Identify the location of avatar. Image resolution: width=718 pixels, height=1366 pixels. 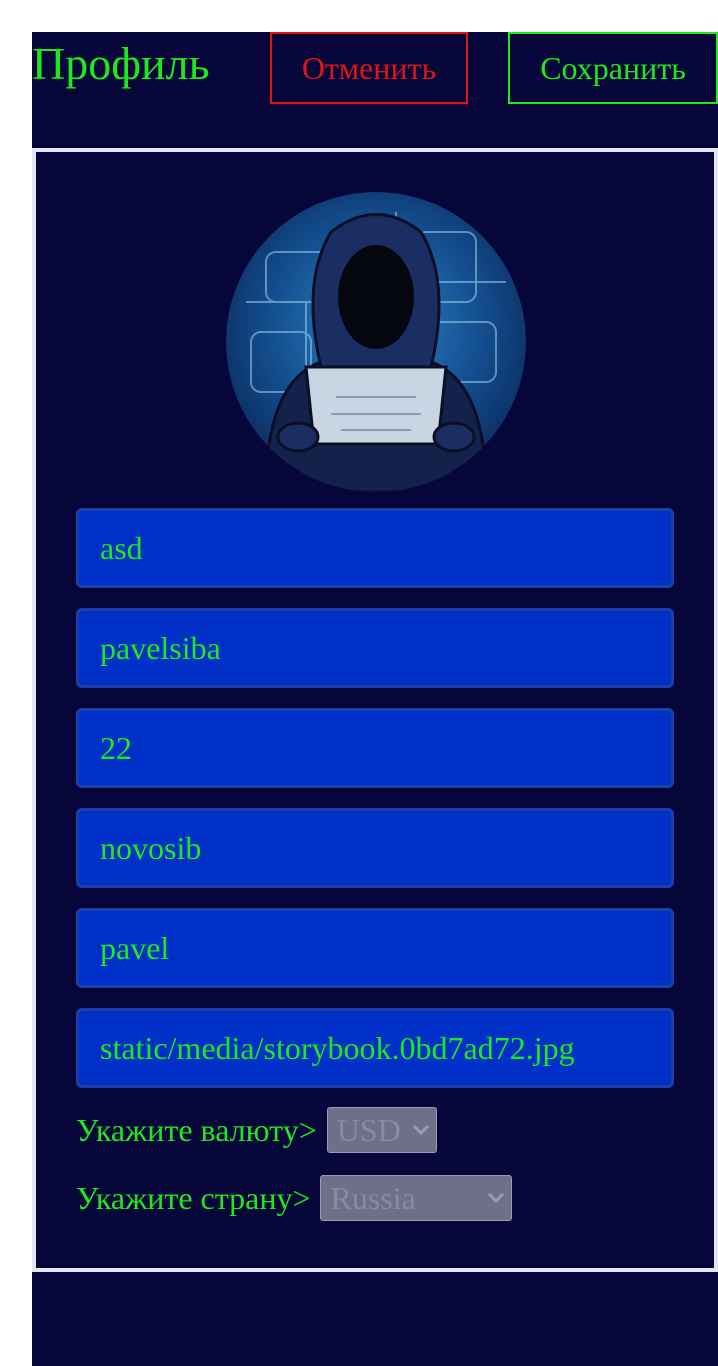
(376, 342).